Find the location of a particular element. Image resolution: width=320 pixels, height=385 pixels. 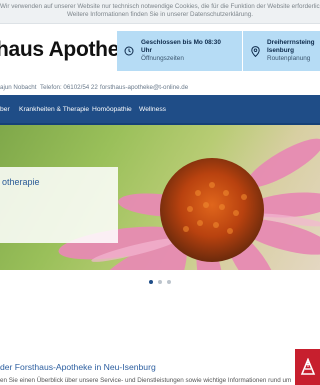

route-planning-link: Routenplanung is located at coordinates (291, 59).